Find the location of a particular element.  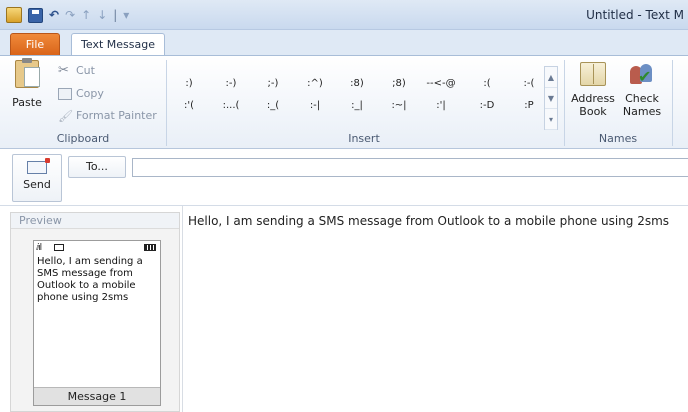

copy-label: Copy is located at coordinates (90, 93).